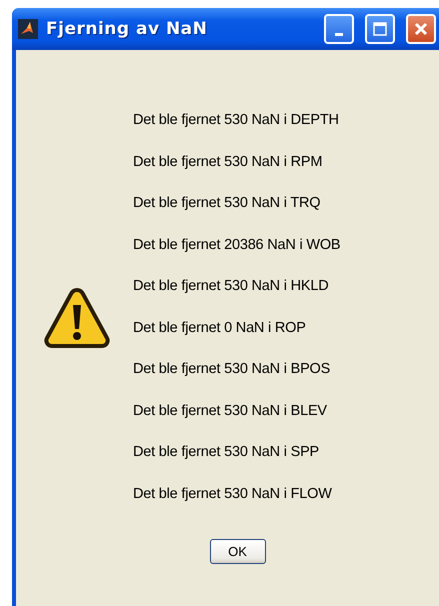 The width and height of the screenshot is (439, 606). What do you see at coordinates (339, 29) in the screenshot?
I see `minimize-button` at bounding box center [339, 29].